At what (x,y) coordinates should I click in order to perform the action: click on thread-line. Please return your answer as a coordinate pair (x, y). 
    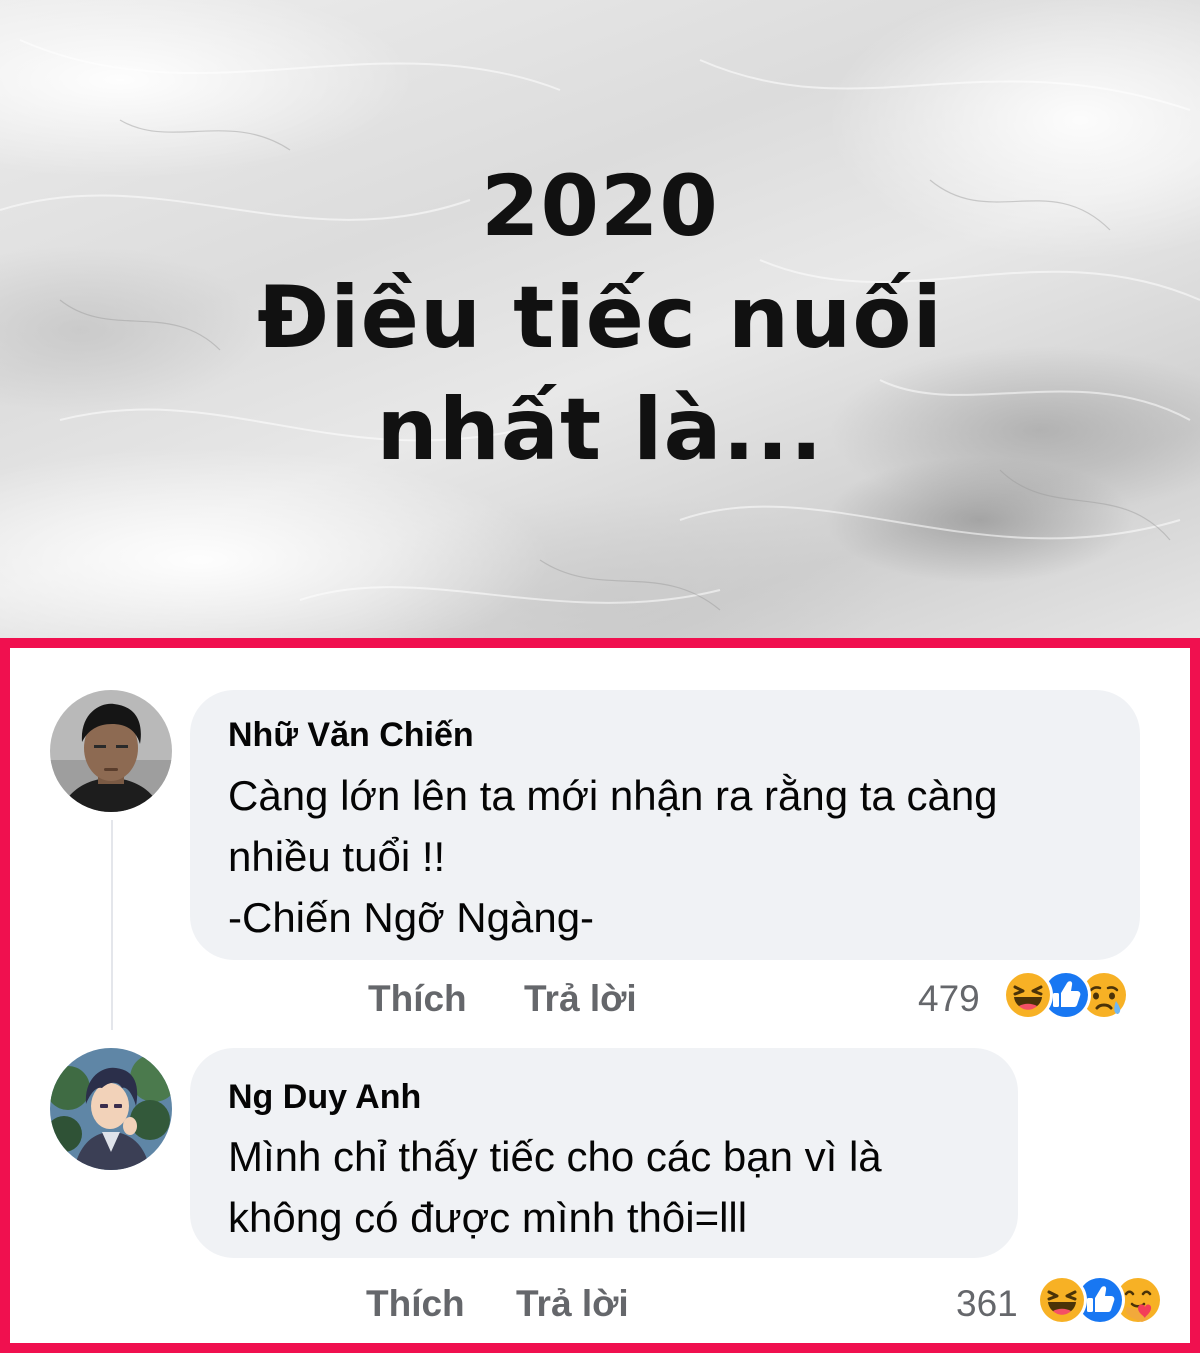
    Looking at the image, I should click on (112, 925).